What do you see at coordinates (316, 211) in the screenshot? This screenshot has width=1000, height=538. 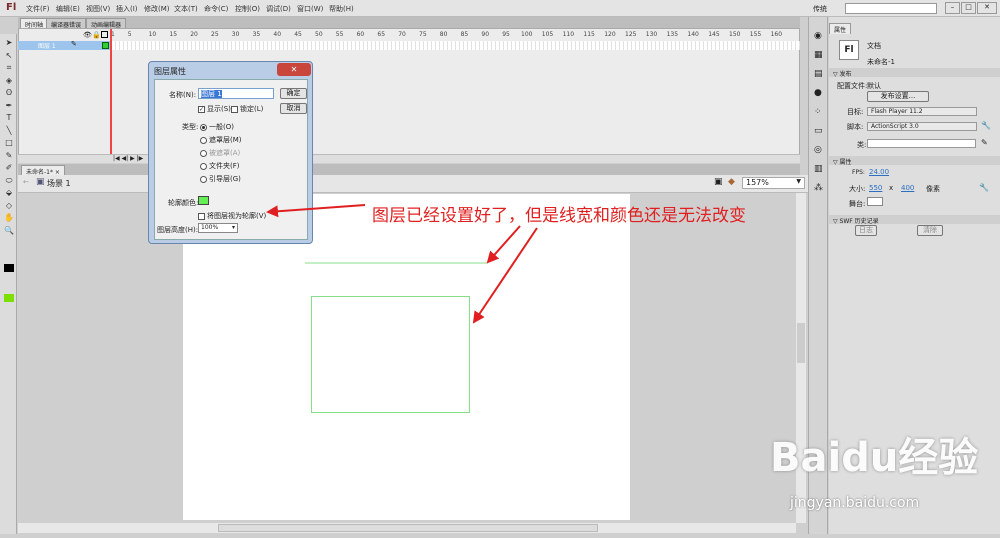 I see `arrow-to-checkbox` at bounding box center [316, 211].